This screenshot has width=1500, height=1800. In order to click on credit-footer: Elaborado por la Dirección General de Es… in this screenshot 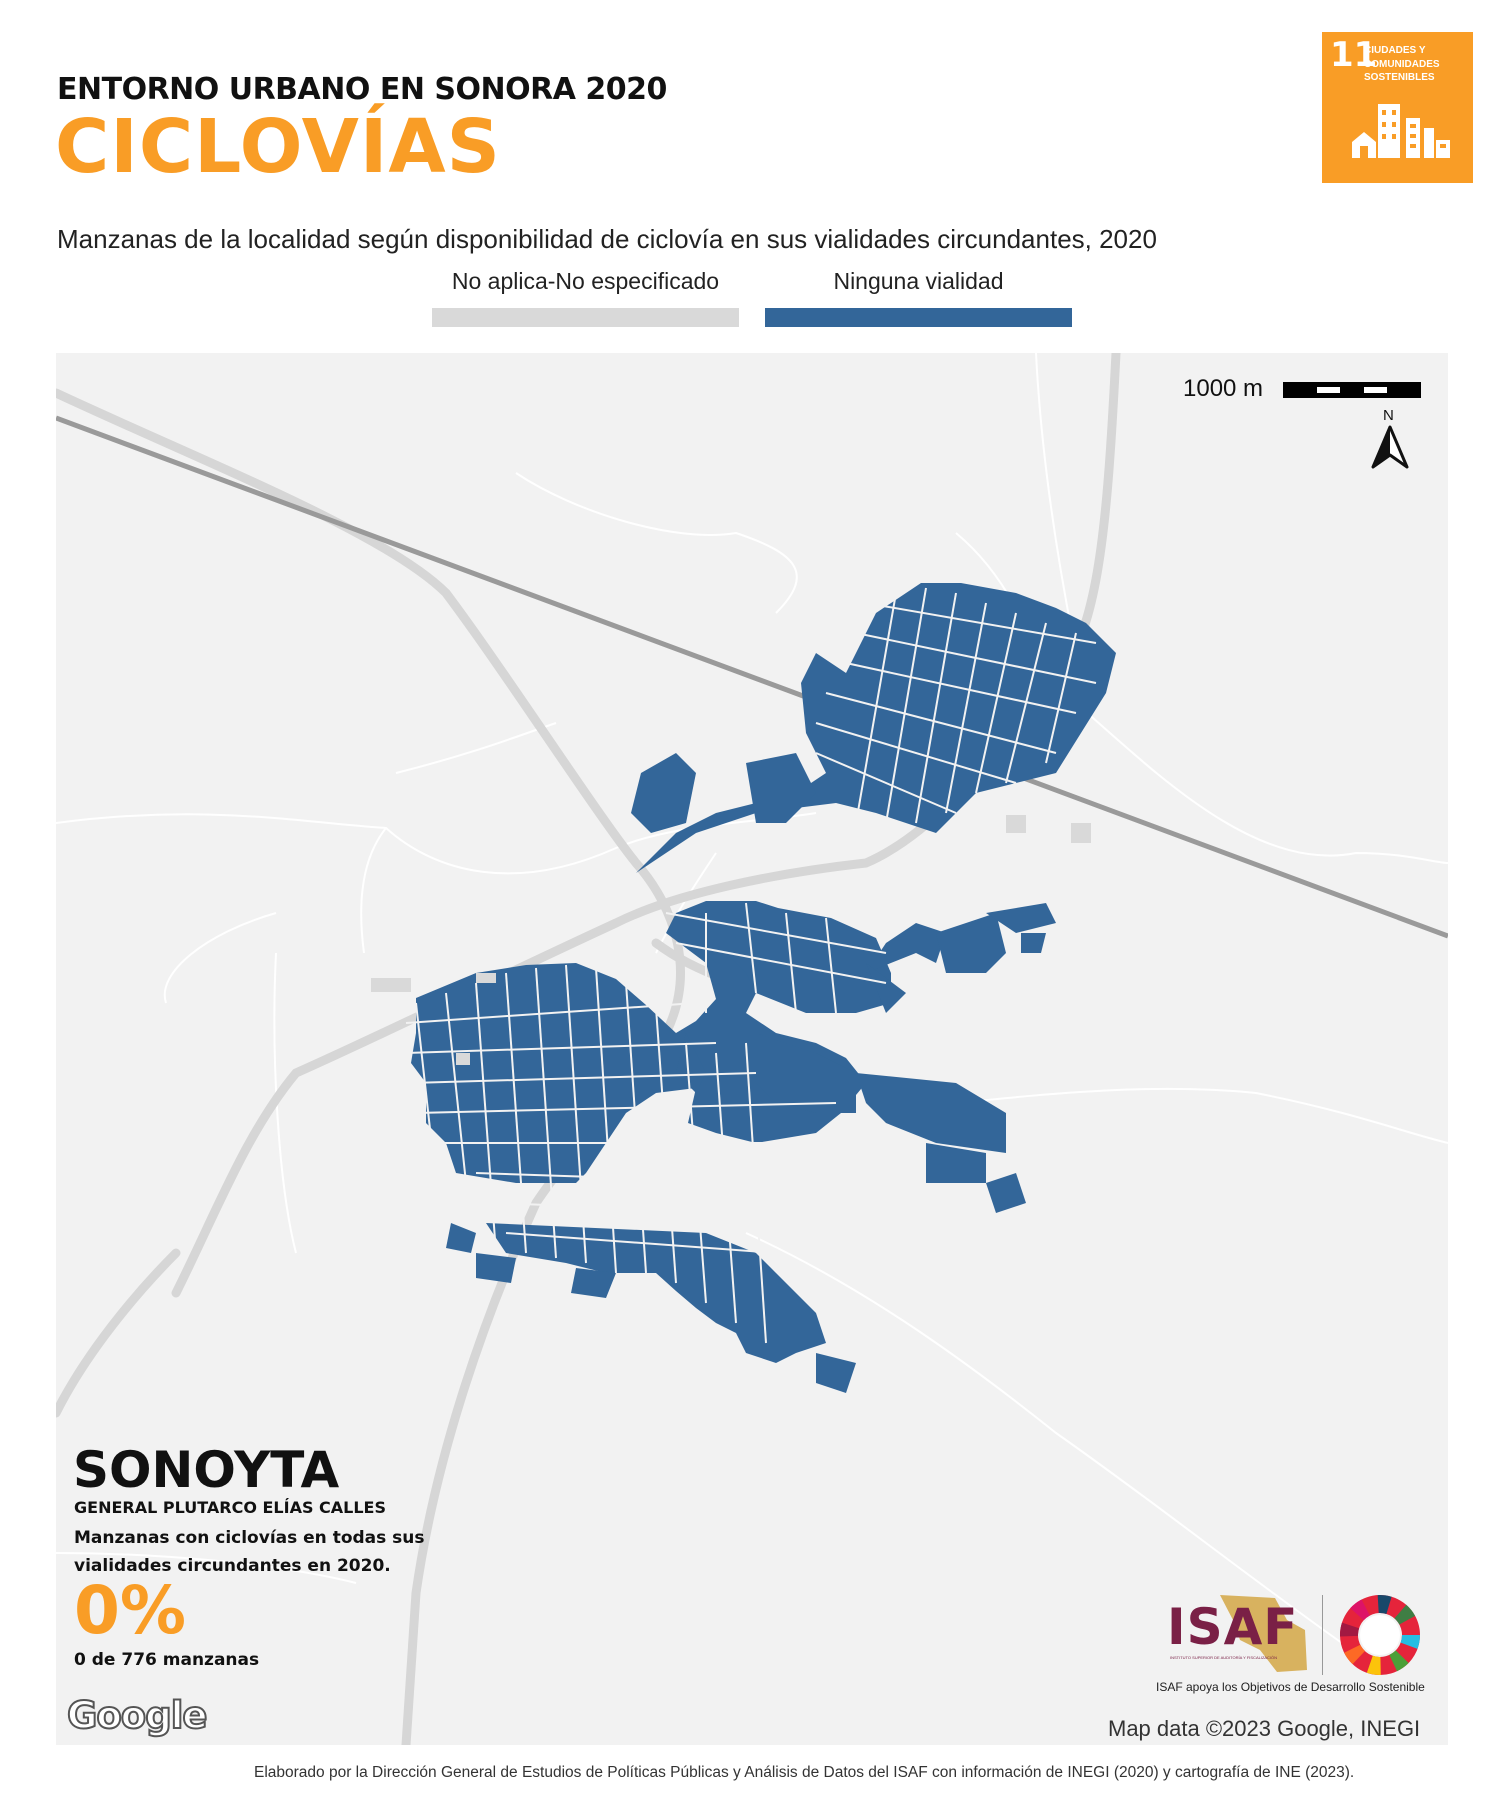, I will do `click(804, 1772)`.